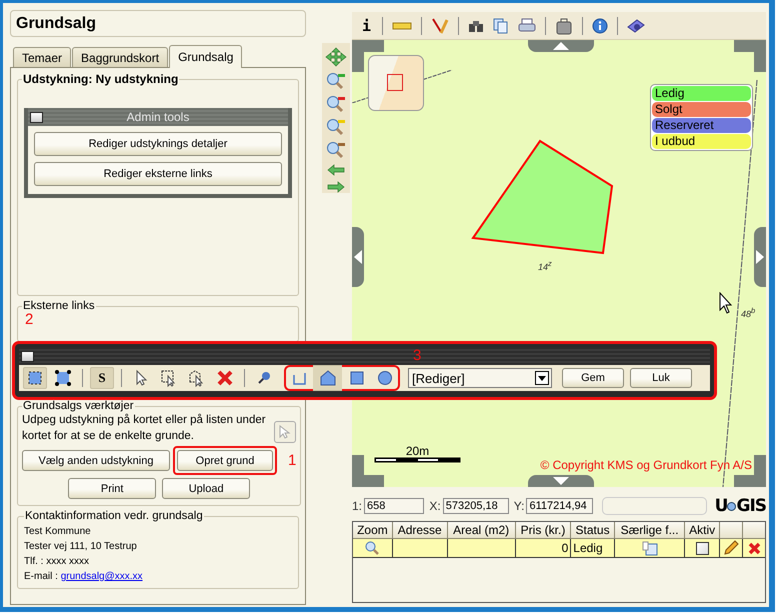 The width and height of the screenshot is (780, 614). I want to click on binoculars-icon, so click(476, 25).